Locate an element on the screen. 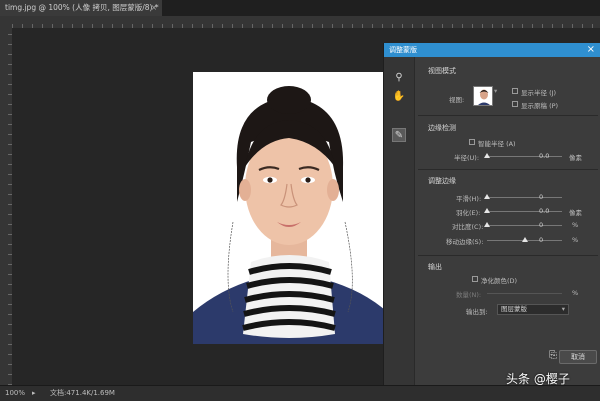 The image size is (600, 401). document-size: 文档:471.4K/1.69M is located at coordinates (82, 393).